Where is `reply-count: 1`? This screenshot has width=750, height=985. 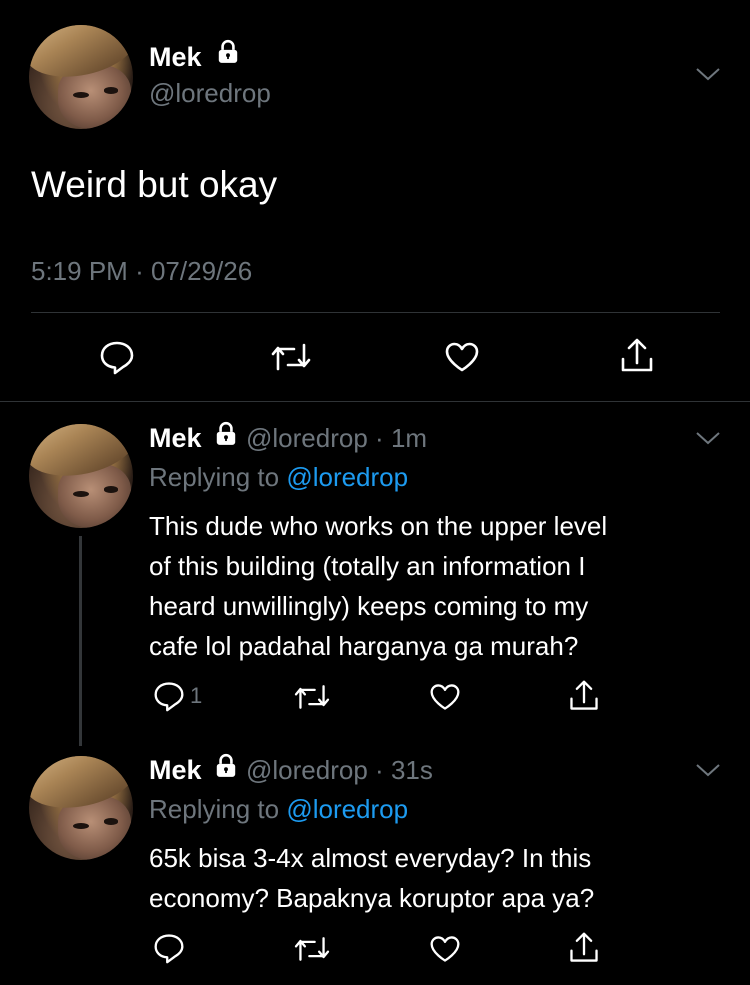 reply-count: 1 is located at coordinates (196, 695).